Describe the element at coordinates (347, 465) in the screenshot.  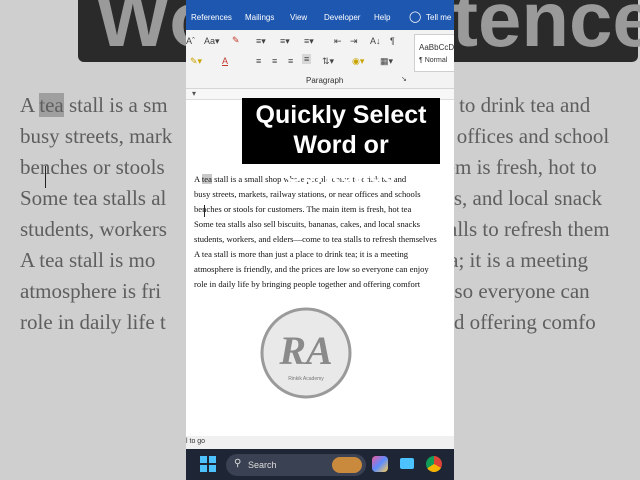
I see `search-highlight-icon` at that location.